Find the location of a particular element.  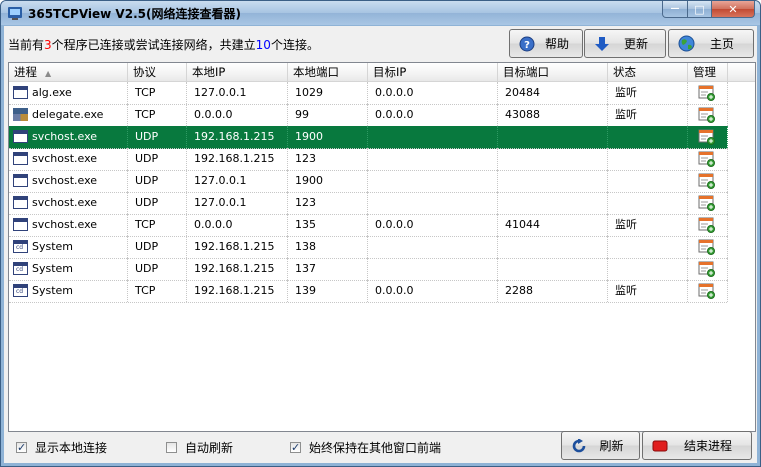

table-row: SystemUDP192.168.1.215137 is located at coordinates (368, 269).